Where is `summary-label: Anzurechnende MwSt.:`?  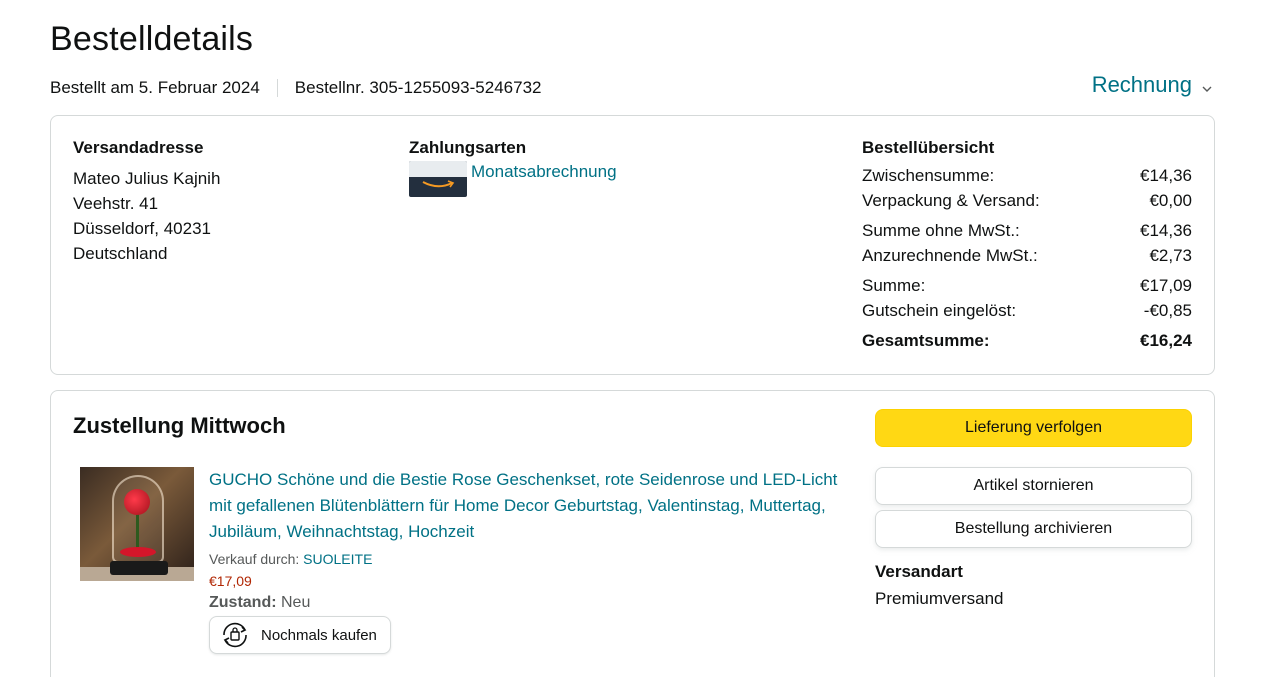
summary-label: Anzurechnende MwSt.: is located at coordinates (950, 255).